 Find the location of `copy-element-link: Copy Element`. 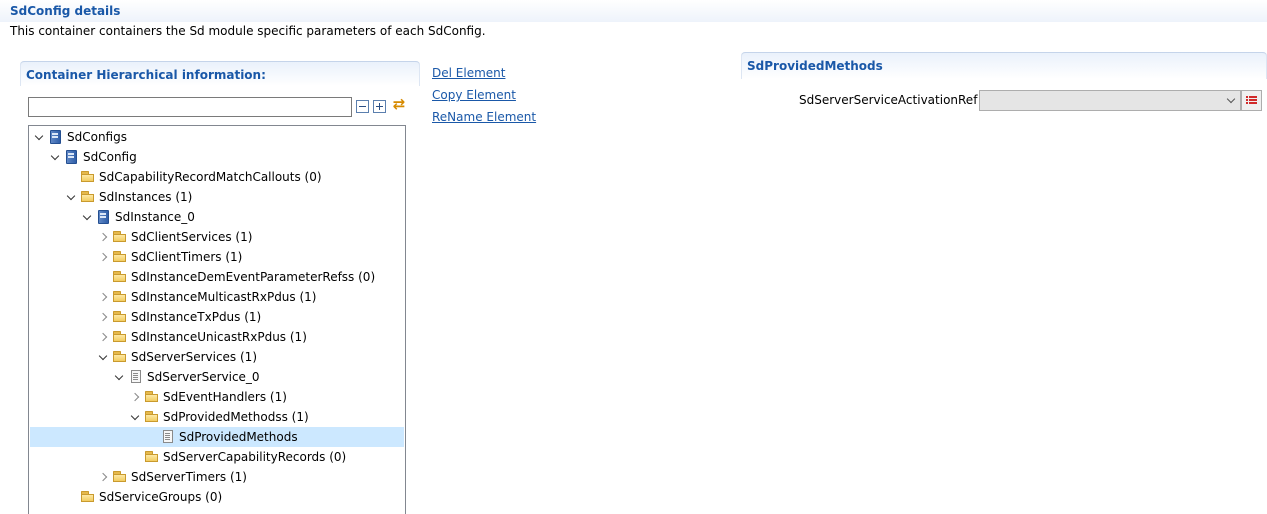

copy-element-link: Copy Element is located at coordinates (484, 95).